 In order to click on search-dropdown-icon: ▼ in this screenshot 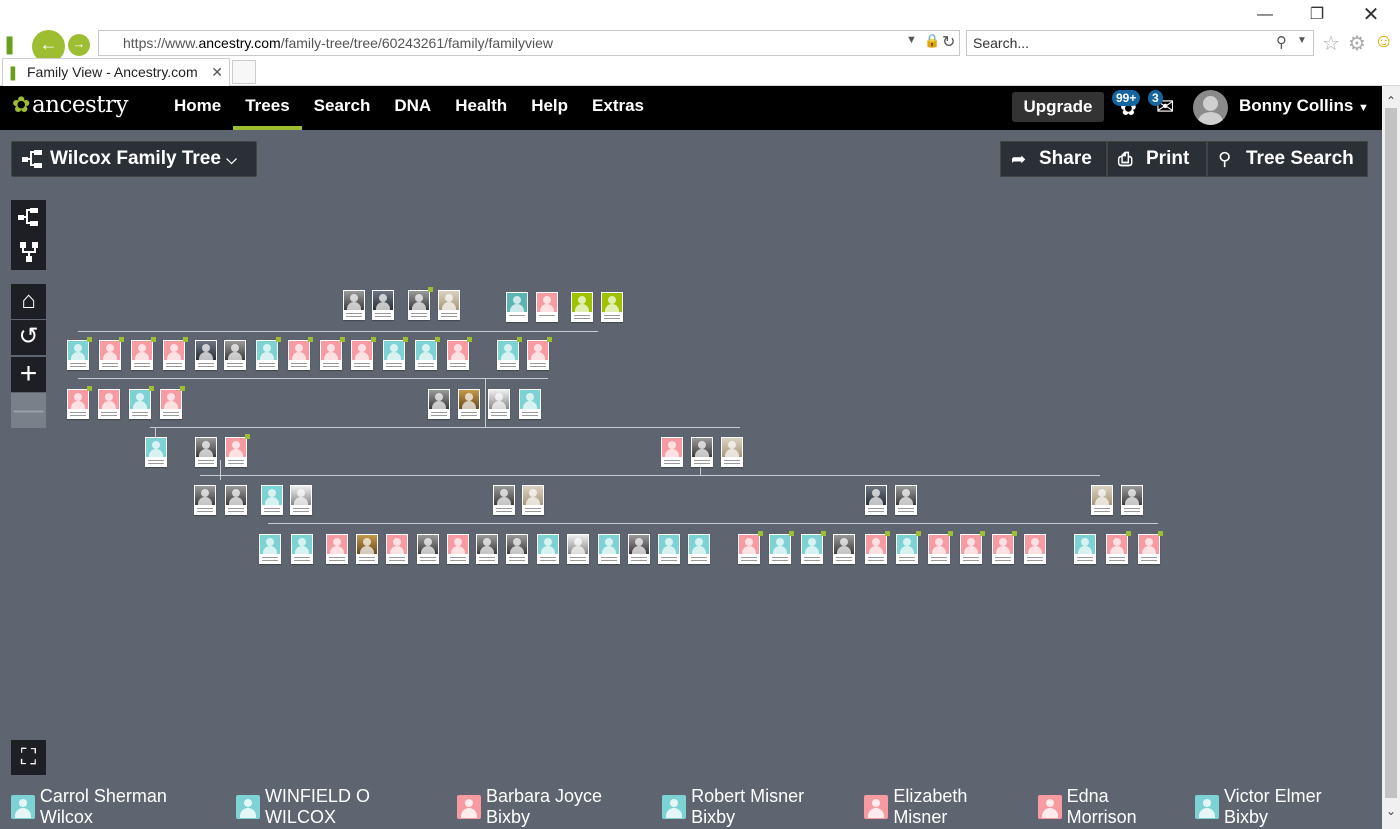, I will do `click(1302, 40)`.